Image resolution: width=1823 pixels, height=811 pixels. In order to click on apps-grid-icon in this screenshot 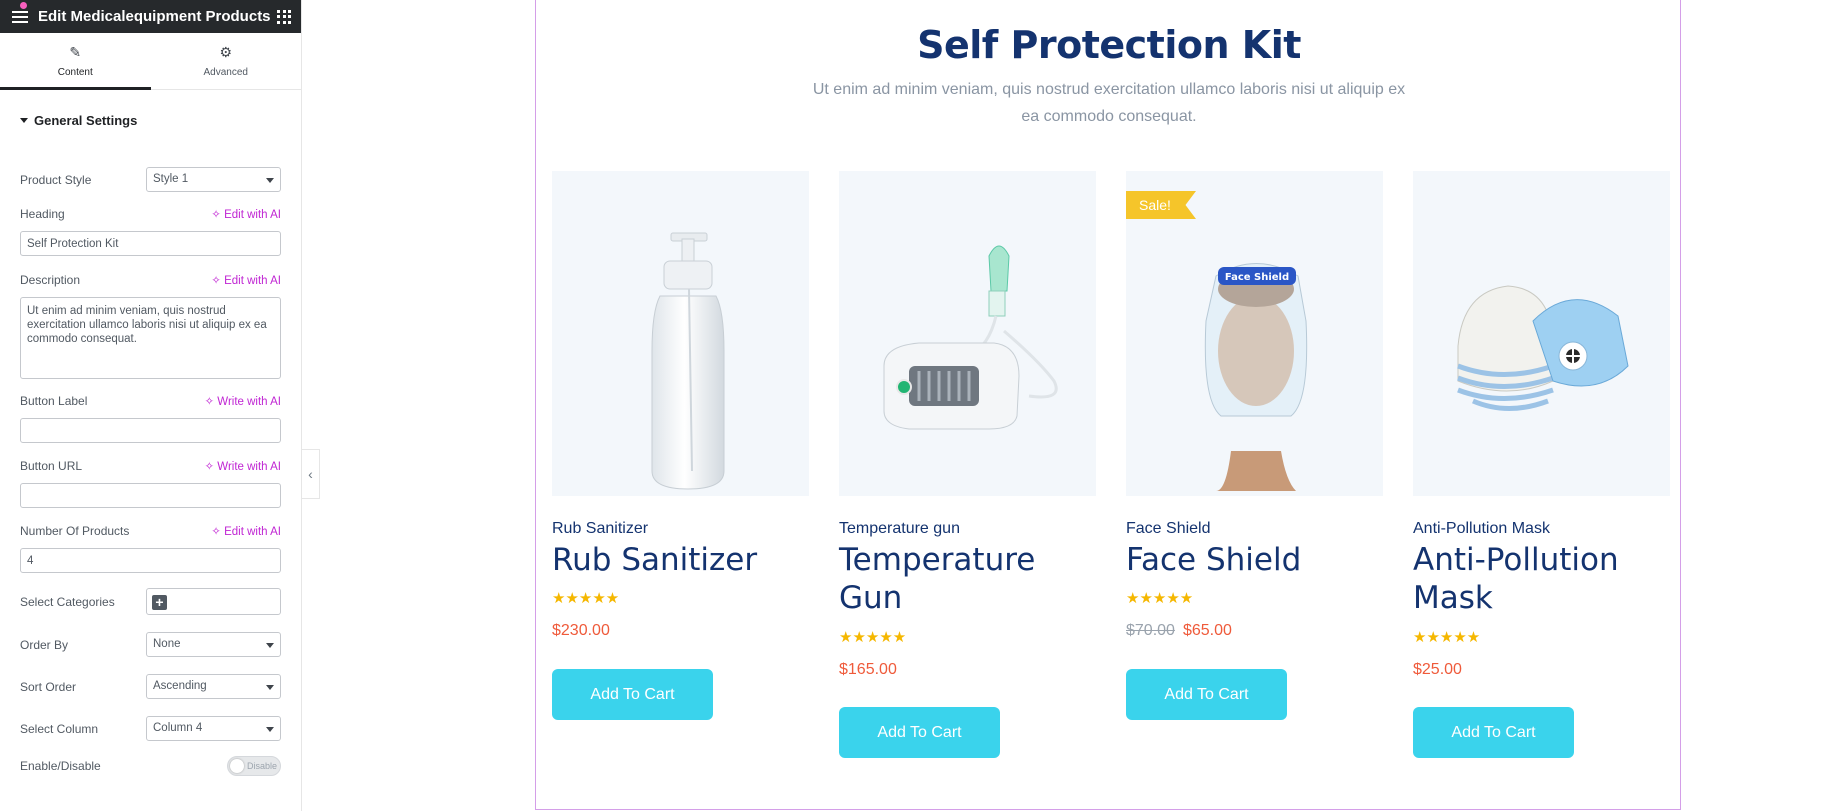, I will do `click(284, 16)`.